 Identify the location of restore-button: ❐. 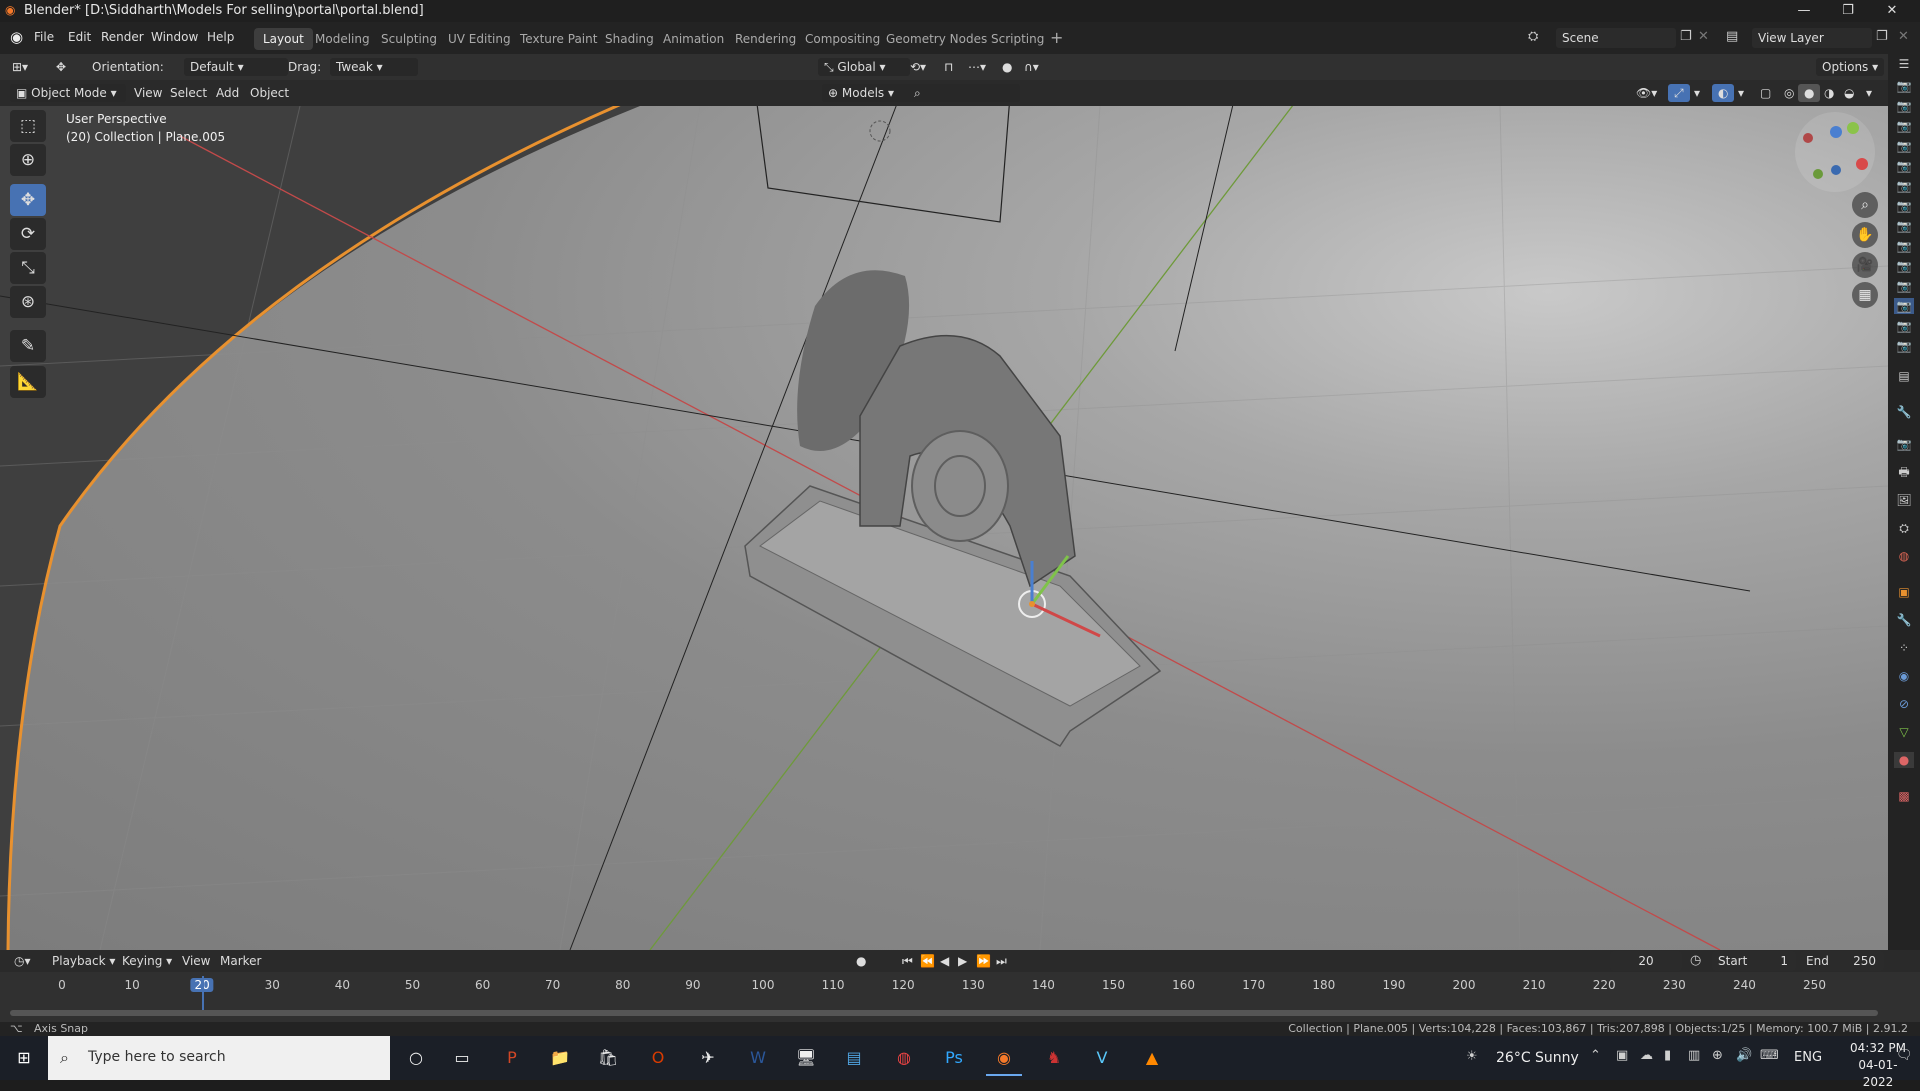
(1848, 11).